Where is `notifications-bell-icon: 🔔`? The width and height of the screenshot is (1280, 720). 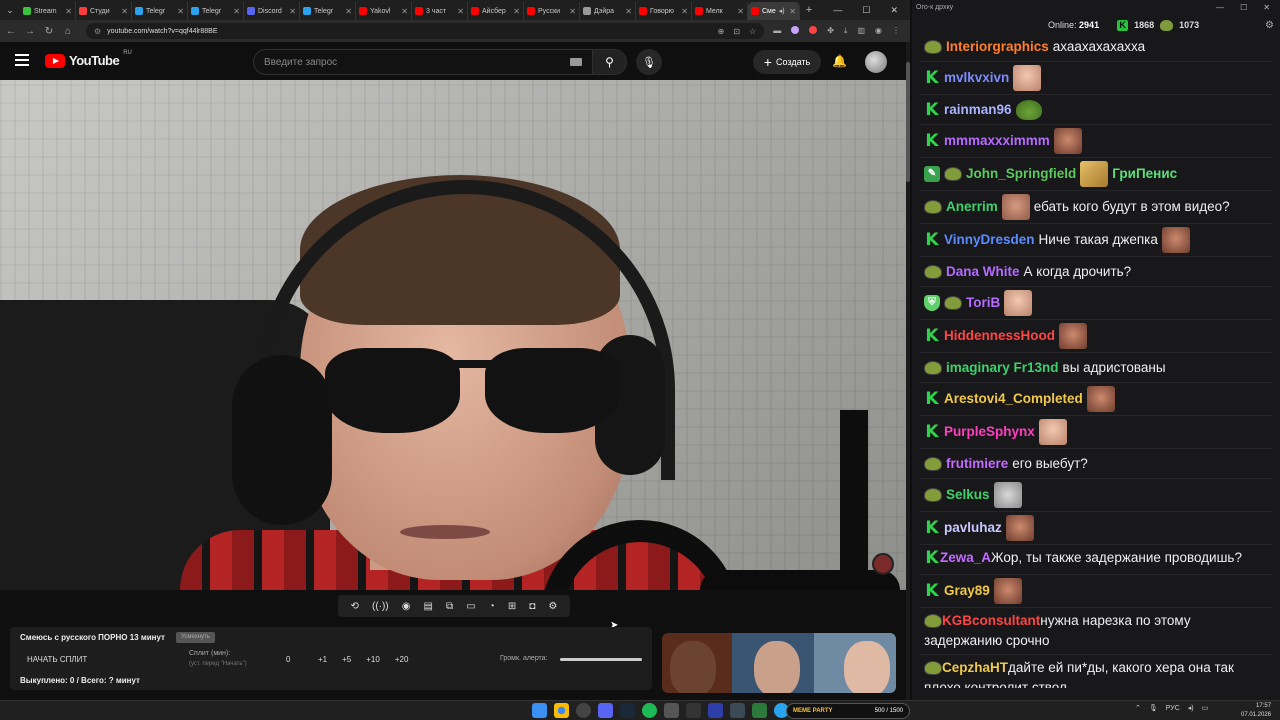
notifications-bell-icon: 🔔 is located at coordinates (839, 61).